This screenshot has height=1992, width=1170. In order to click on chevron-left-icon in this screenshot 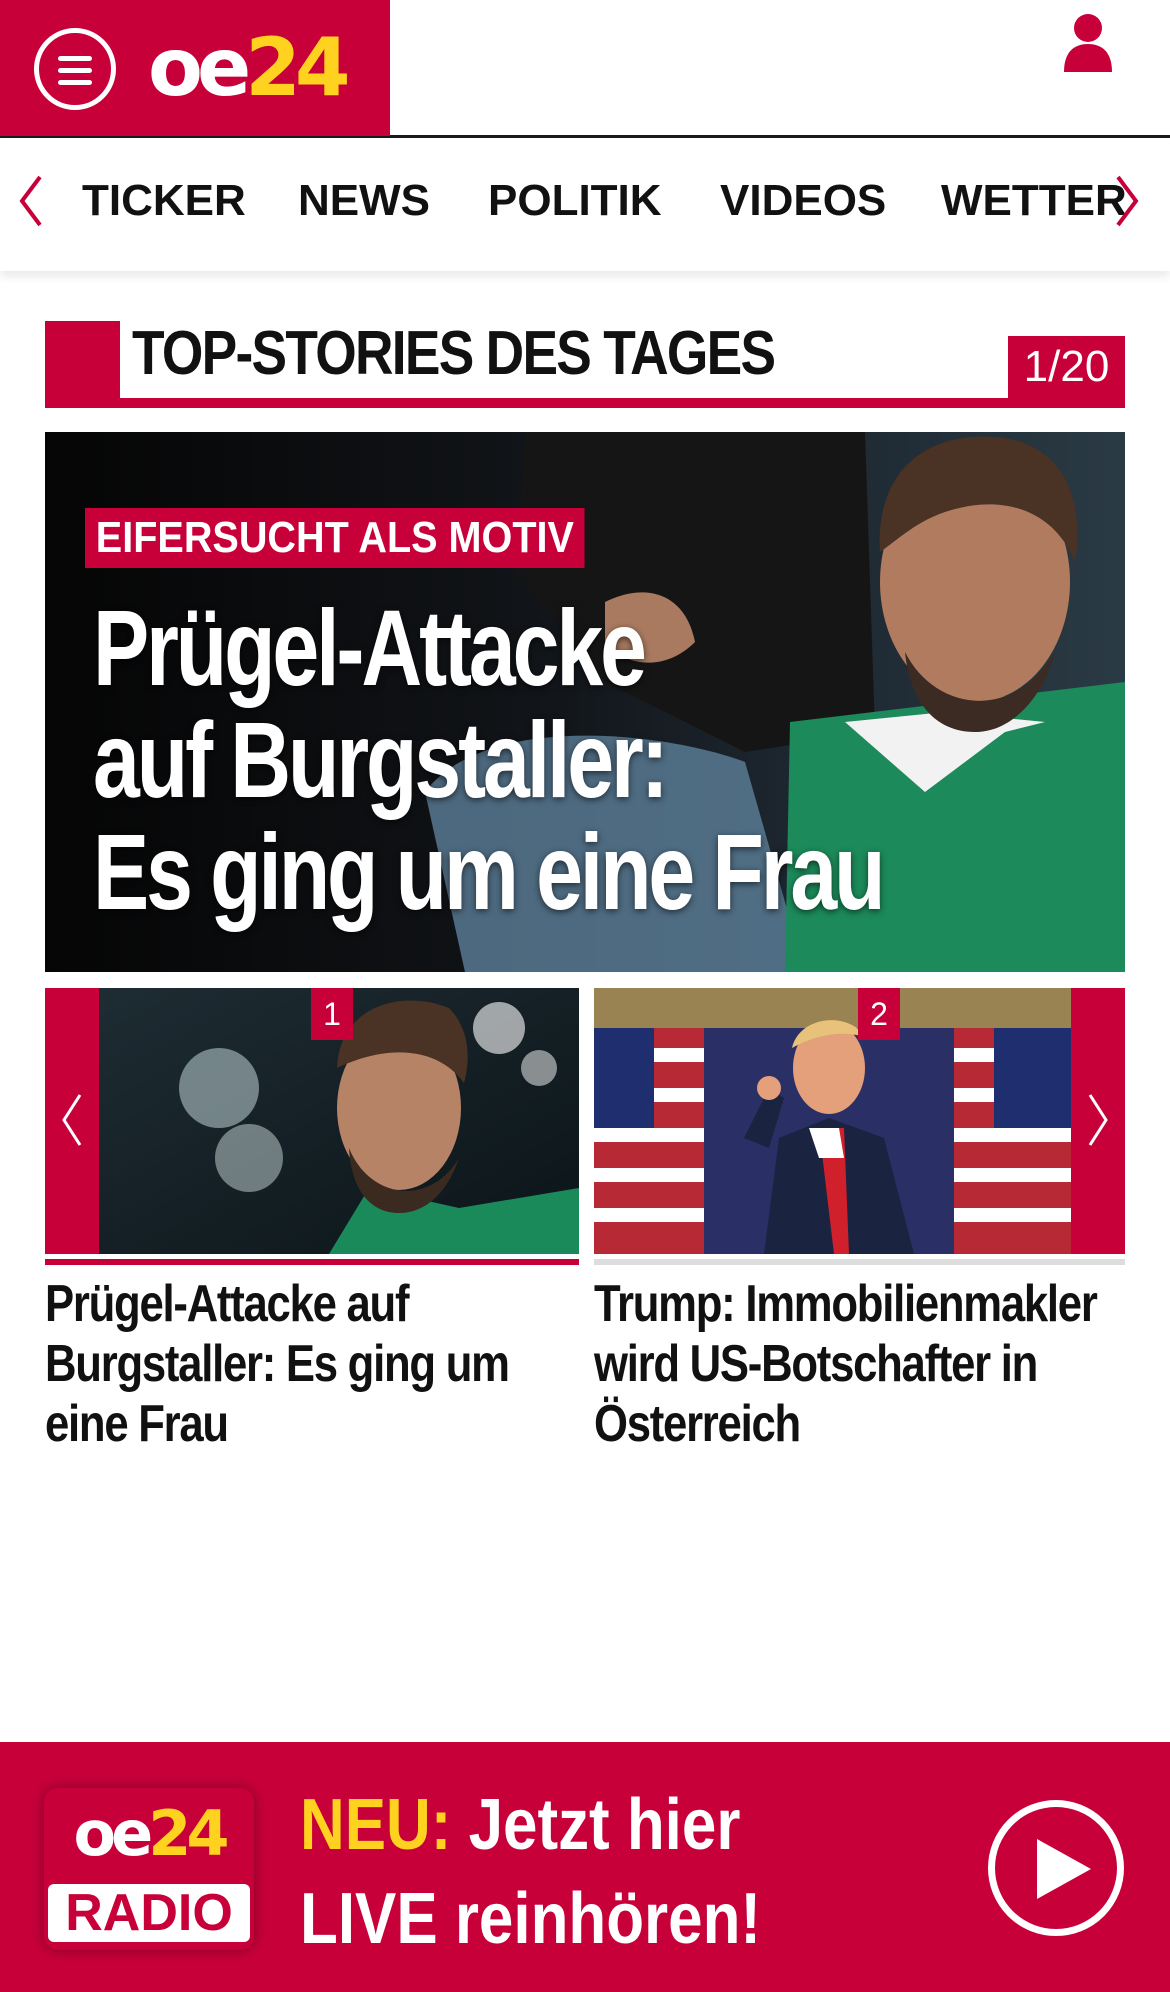, I will do `click(72, 1120)`.